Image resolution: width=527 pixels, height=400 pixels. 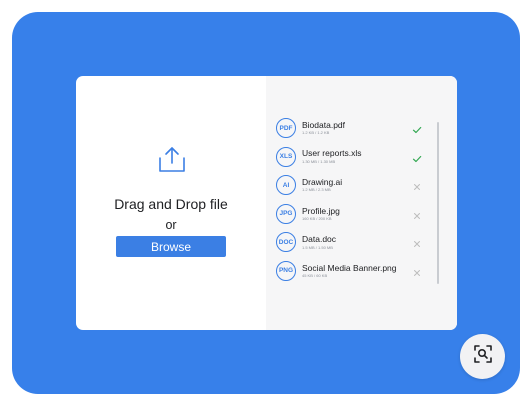 I want to click on upload-icon, so click(x=172, y=162).